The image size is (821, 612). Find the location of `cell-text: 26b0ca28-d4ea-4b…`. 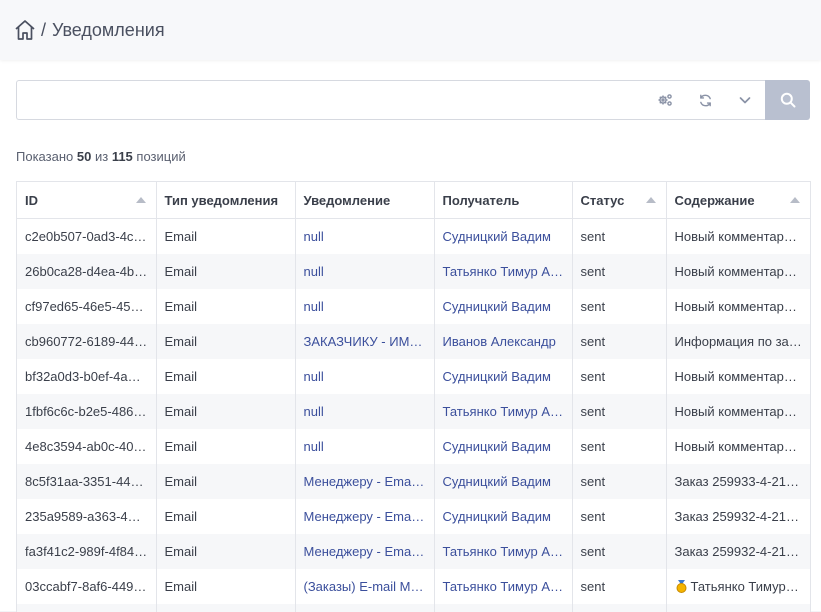

cell-text: 26b0ca28-d4ea-4b… is located at coordinates (86, 271).